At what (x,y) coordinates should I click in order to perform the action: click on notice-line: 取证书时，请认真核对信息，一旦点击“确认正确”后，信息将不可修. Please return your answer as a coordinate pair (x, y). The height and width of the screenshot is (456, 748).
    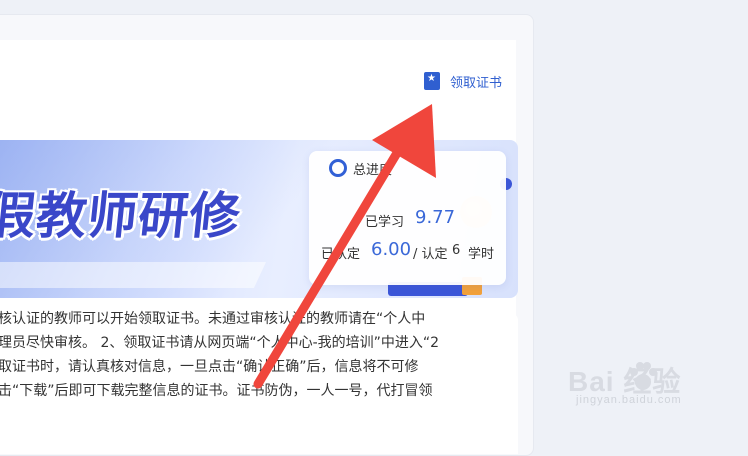
    Looking at the image, I should click on (209, 367).